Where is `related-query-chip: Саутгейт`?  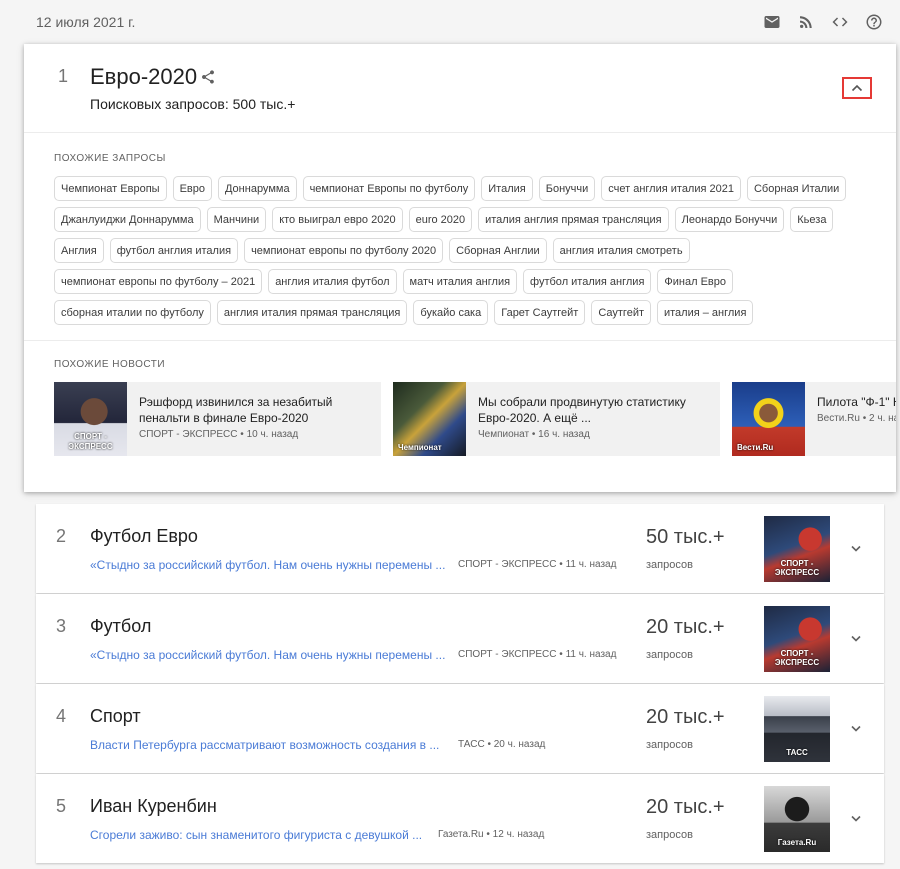
related-query-chip: Саутгейт is located at coordinates (621, 312).